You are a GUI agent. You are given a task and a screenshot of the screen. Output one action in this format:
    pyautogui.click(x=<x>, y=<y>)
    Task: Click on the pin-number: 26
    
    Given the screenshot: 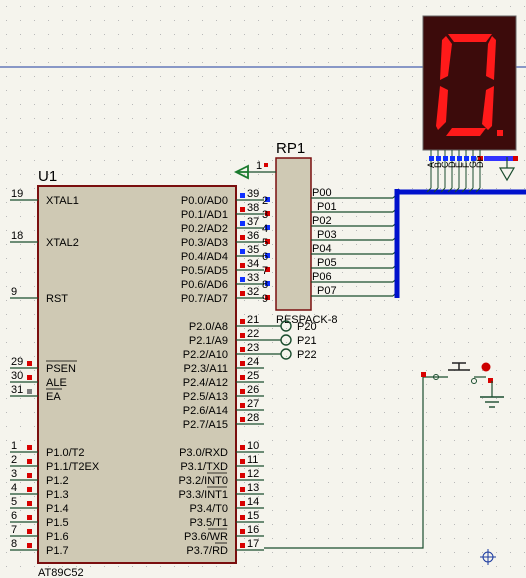 What is the action you would take?
    pyautogui.click(x=253, y=390)
    